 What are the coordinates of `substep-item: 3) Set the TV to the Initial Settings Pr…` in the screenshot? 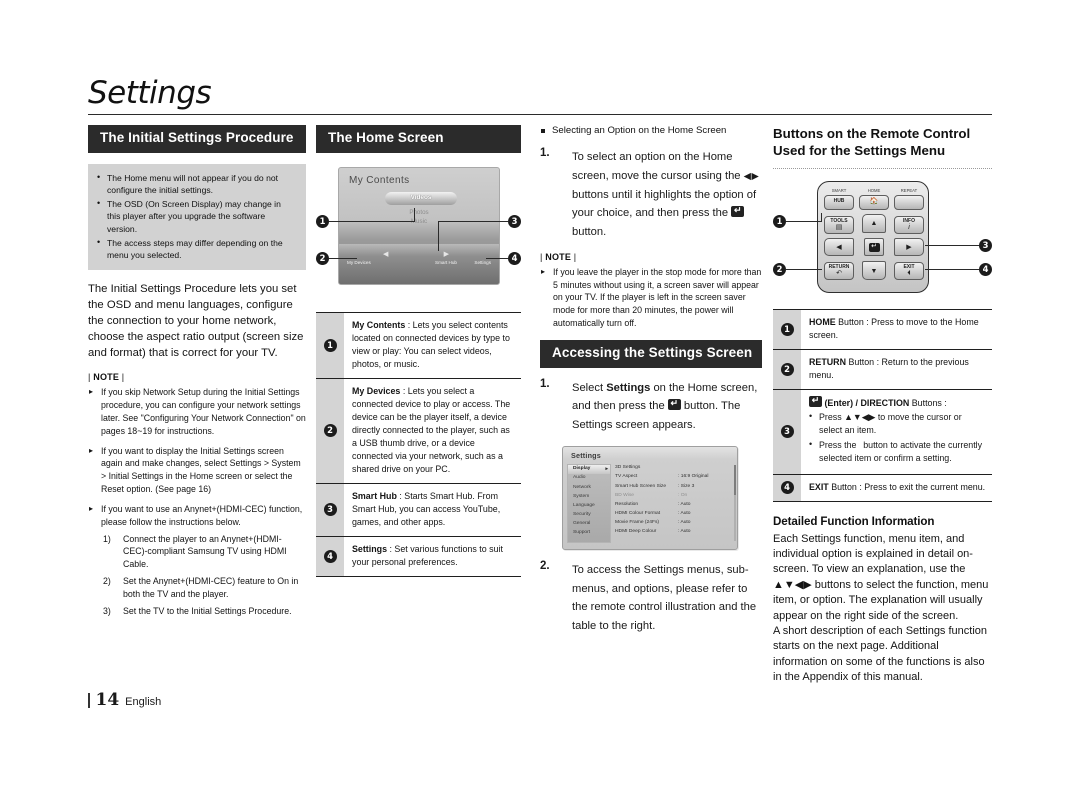 It's located at (203, 611).